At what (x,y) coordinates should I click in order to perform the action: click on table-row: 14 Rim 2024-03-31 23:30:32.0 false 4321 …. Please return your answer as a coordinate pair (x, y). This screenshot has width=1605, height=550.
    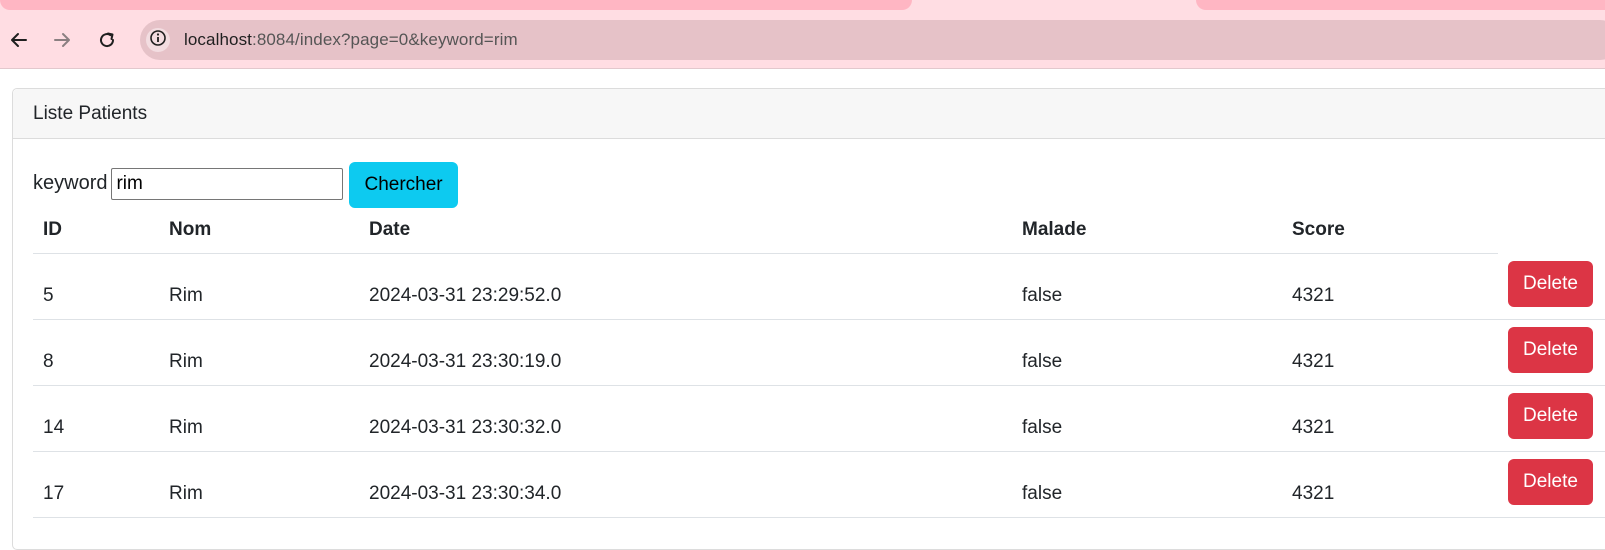
    Looking at the image, I should click on (819, 418).